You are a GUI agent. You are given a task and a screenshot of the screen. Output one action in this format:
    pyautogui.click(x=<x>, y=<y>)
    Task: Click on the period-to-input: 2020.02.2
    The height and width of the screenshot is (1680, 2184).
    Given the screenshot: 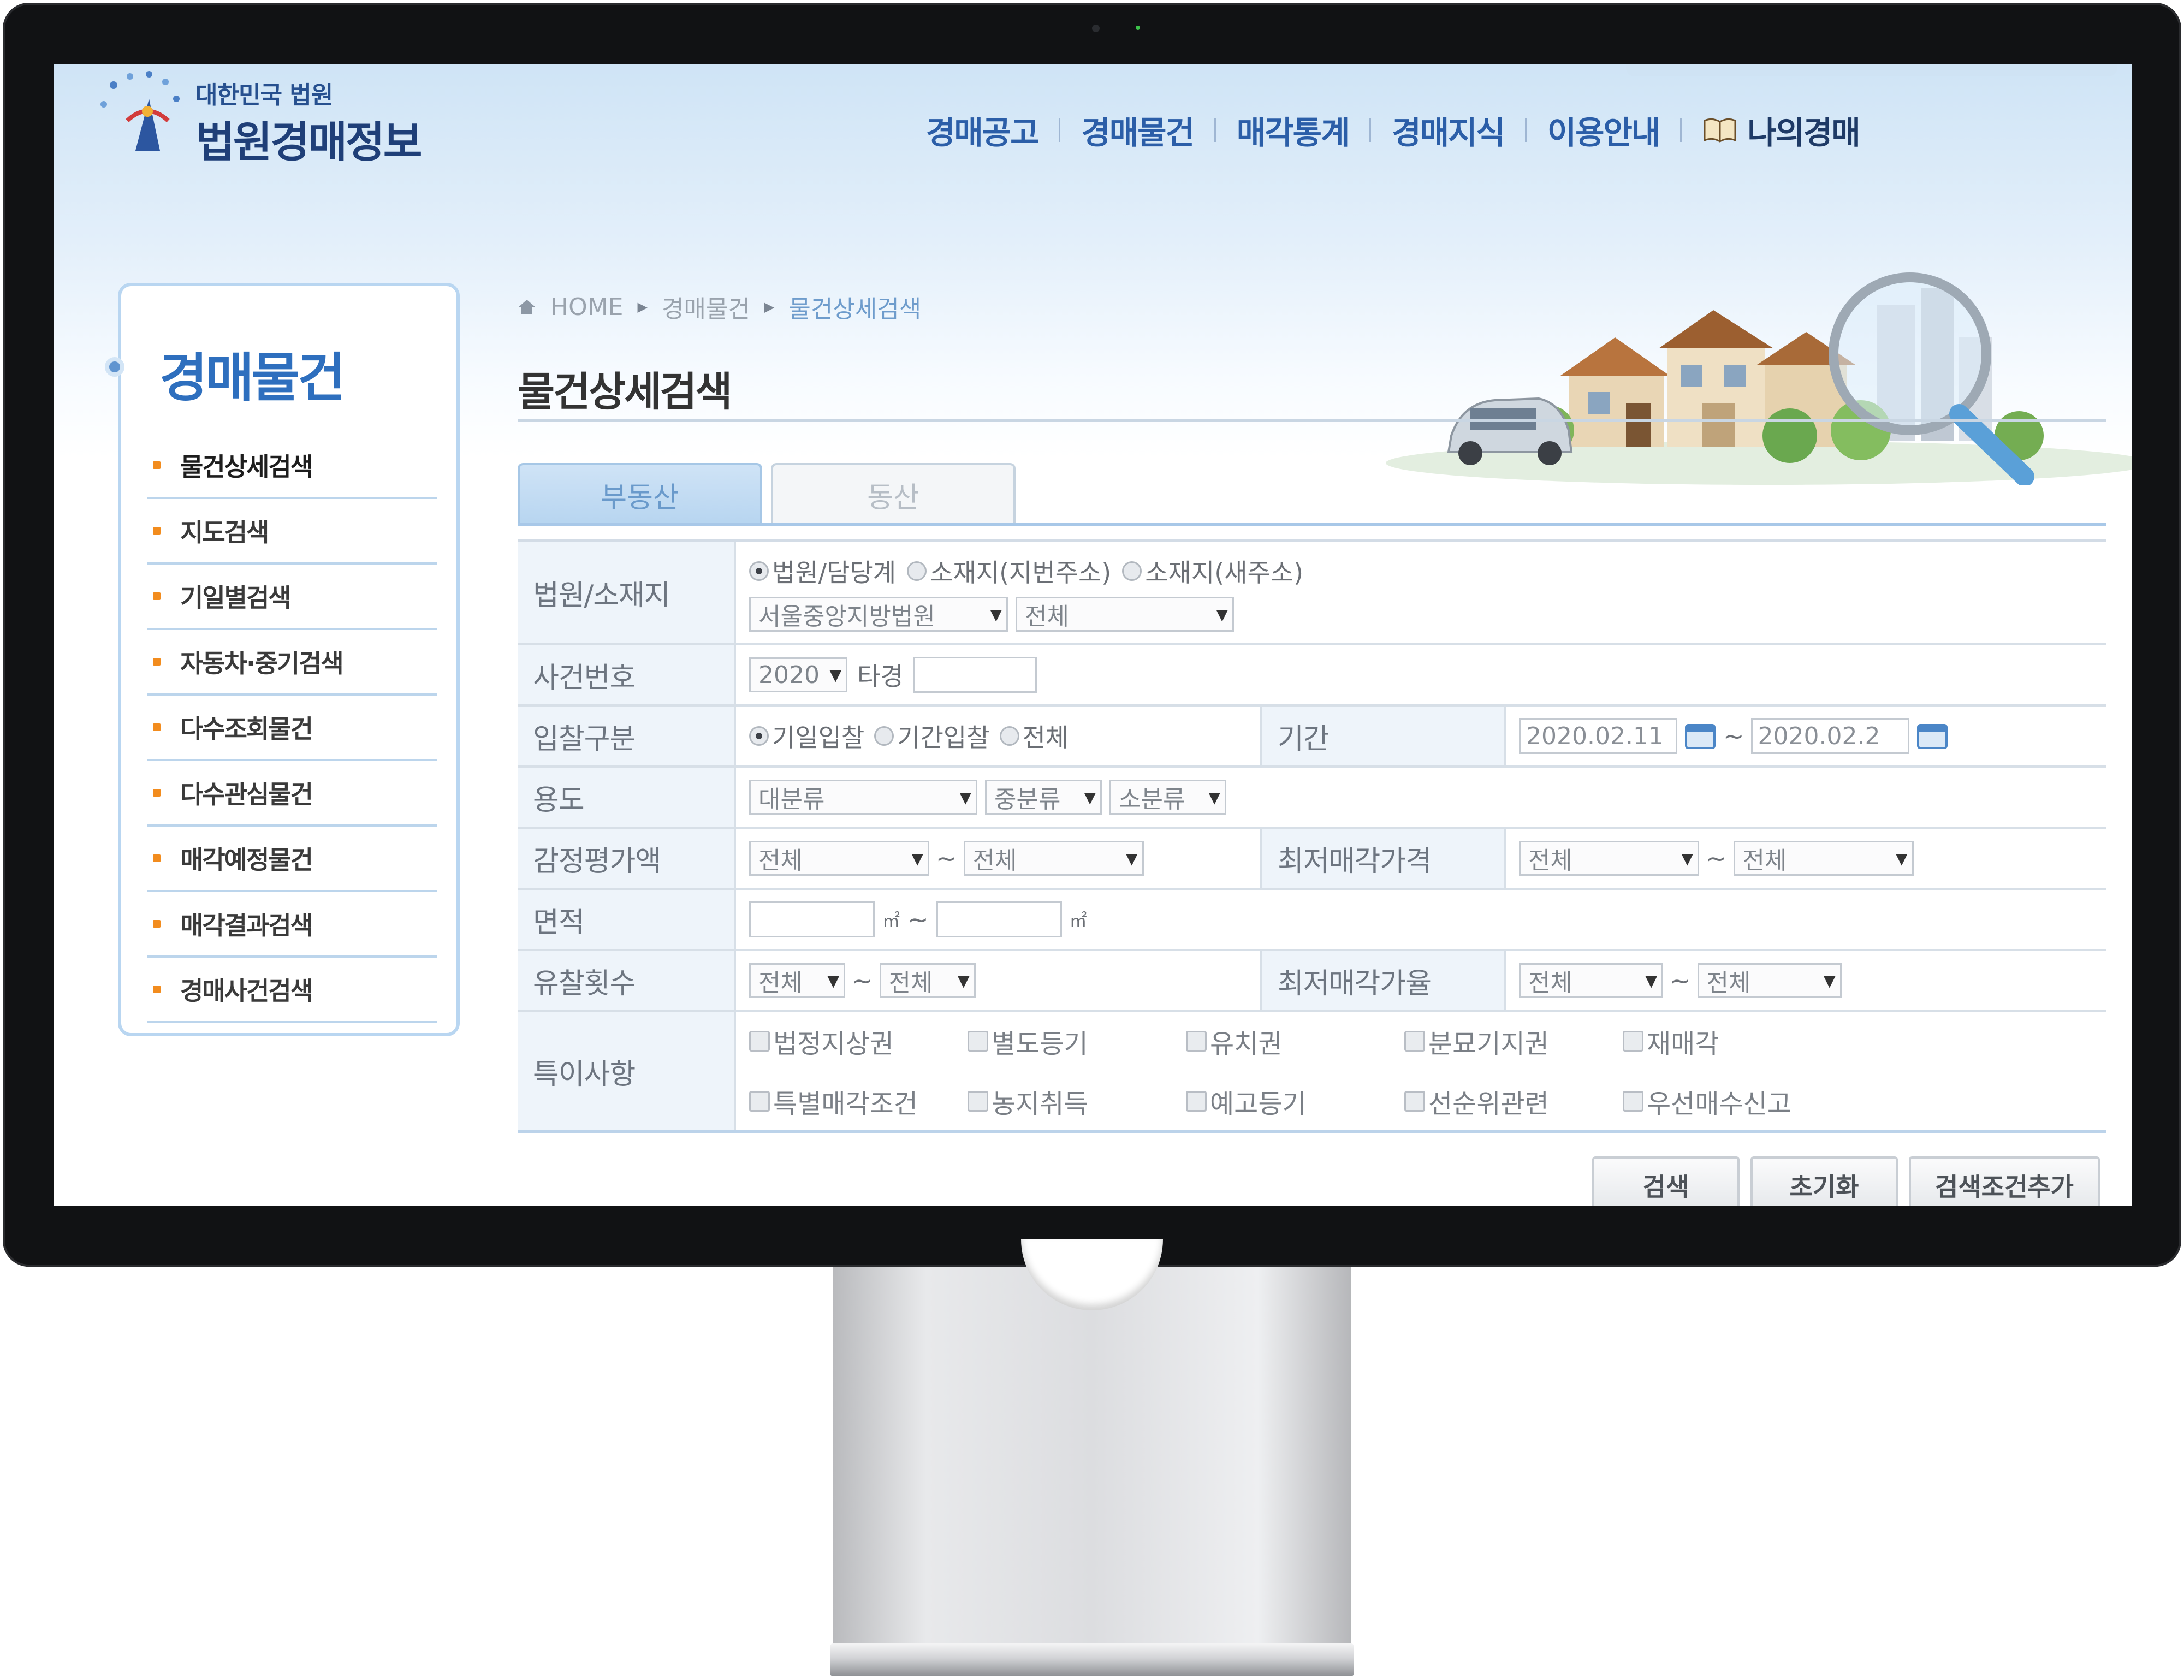 What is the action you would take?
    pyautogui.click(x=1829, y=736)
    